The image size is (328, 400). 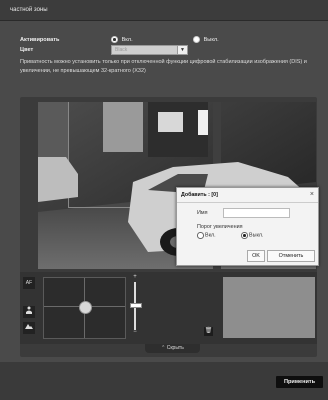 What do you see at coordinates (29, 10) in the screenshot?
I see `page-title: частной зоны` at bounding box center [29, 10].